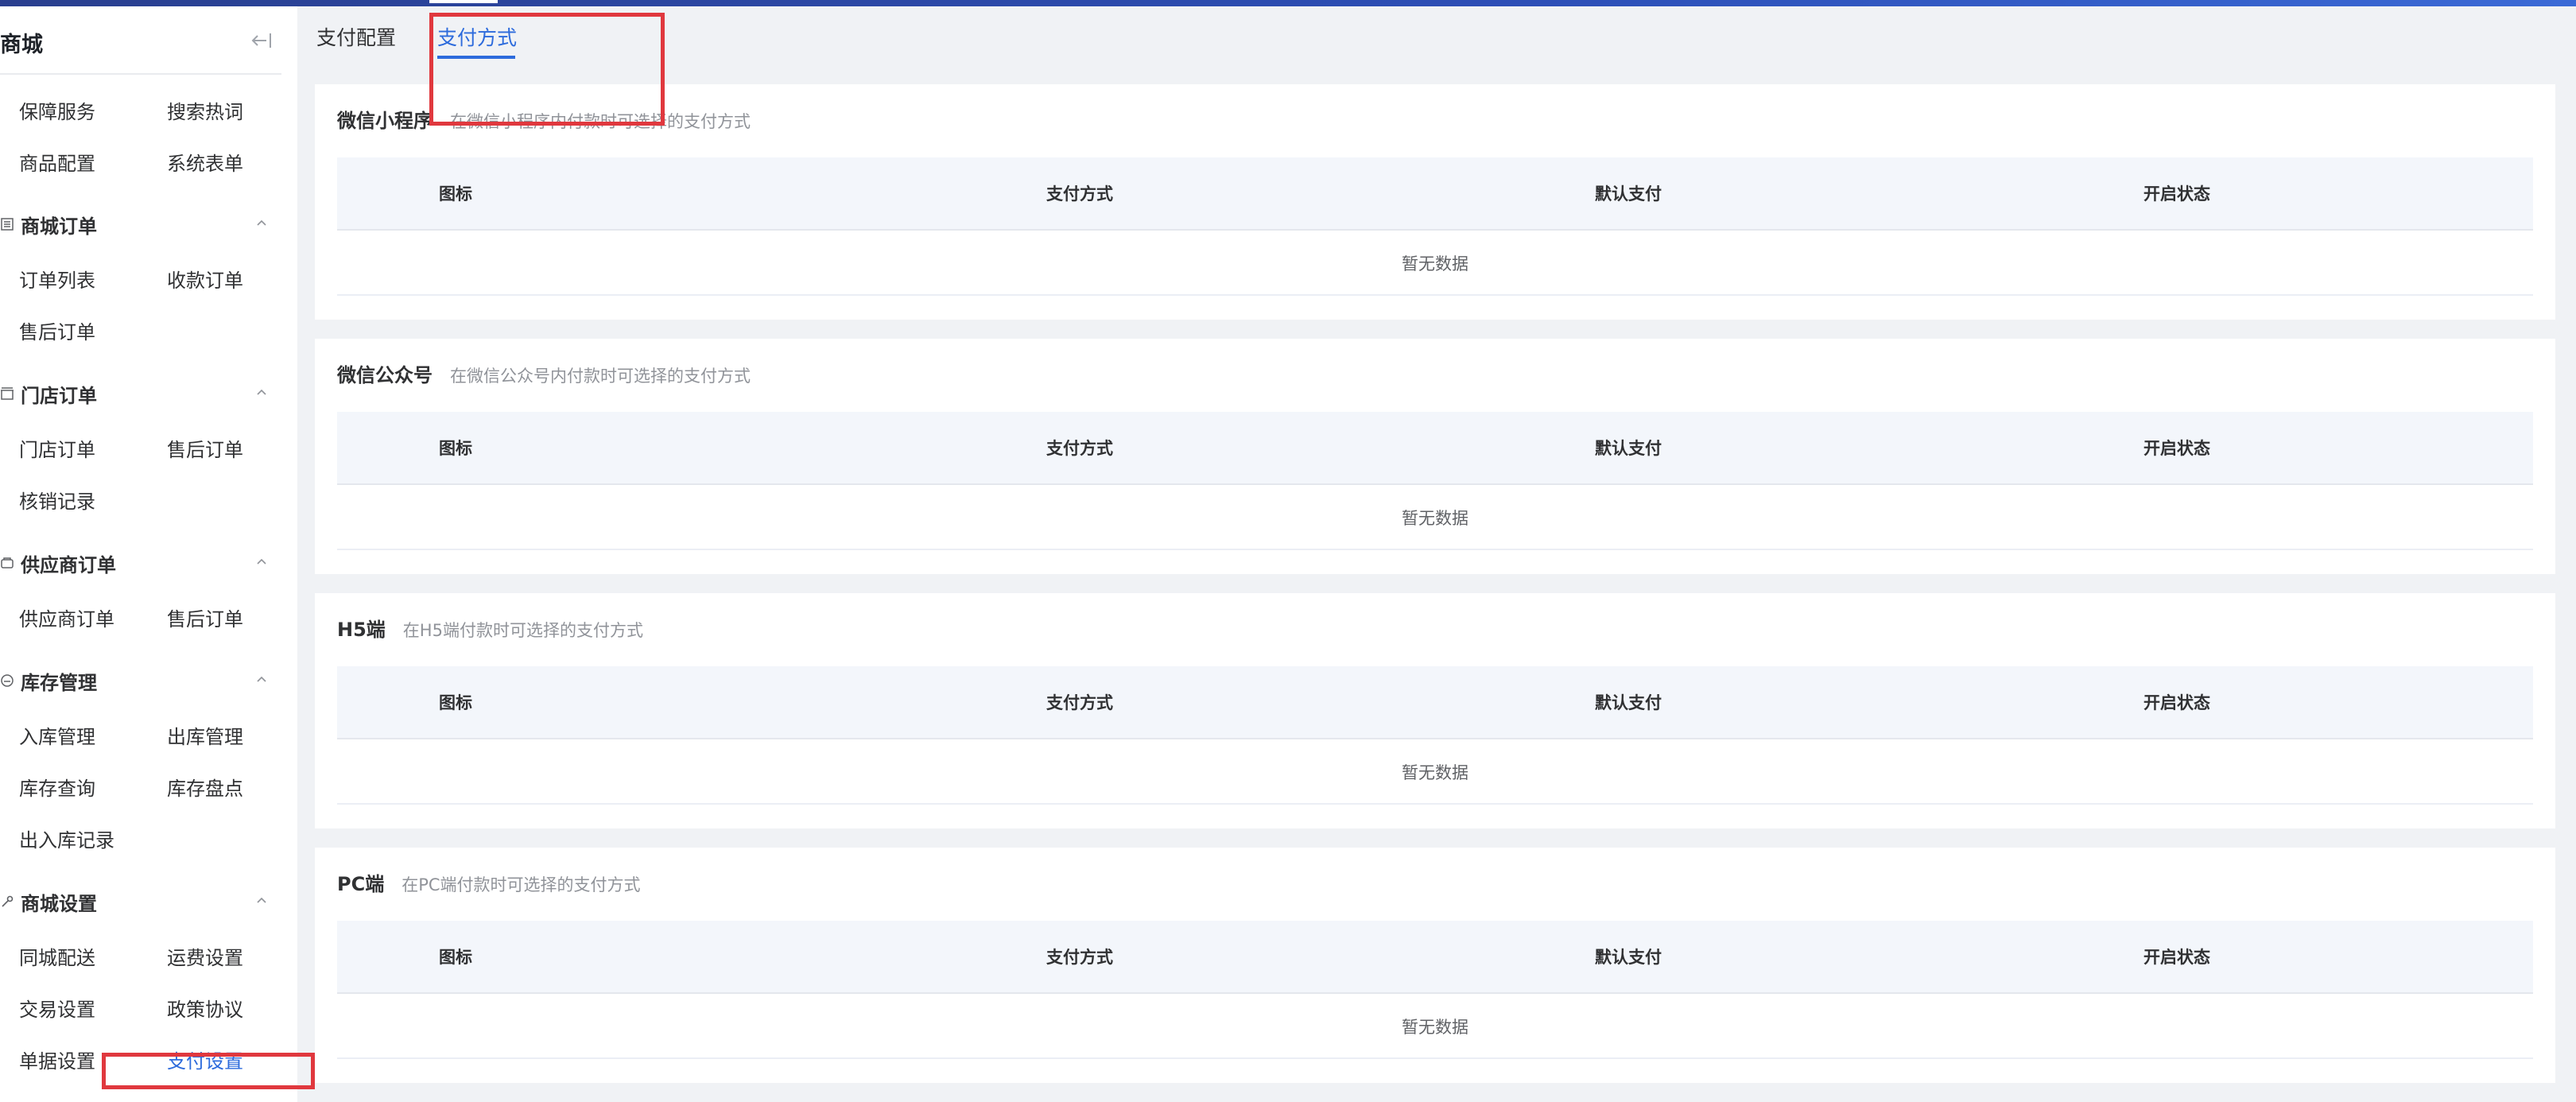  Describe the element at coordinates (547, 69) in the screenshot. I see `highlight-box-tab` at that location.